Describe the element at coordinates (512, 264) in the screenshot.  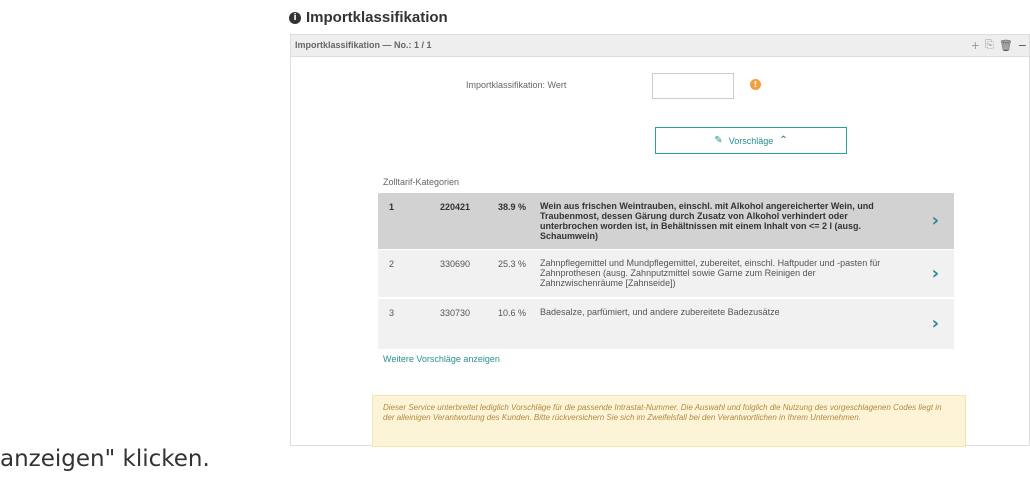
I see `row-percentage: 25.3 %` at that location.